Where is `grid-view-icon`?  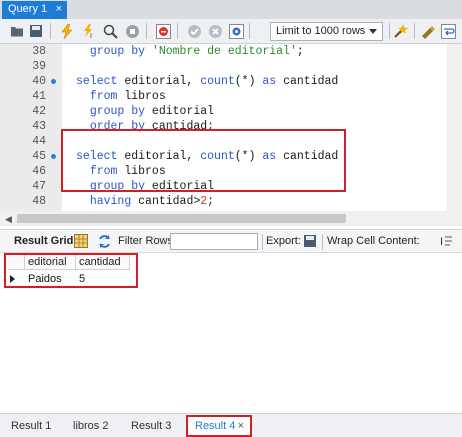 grid-view-icon is located at coordinates (81, 241).